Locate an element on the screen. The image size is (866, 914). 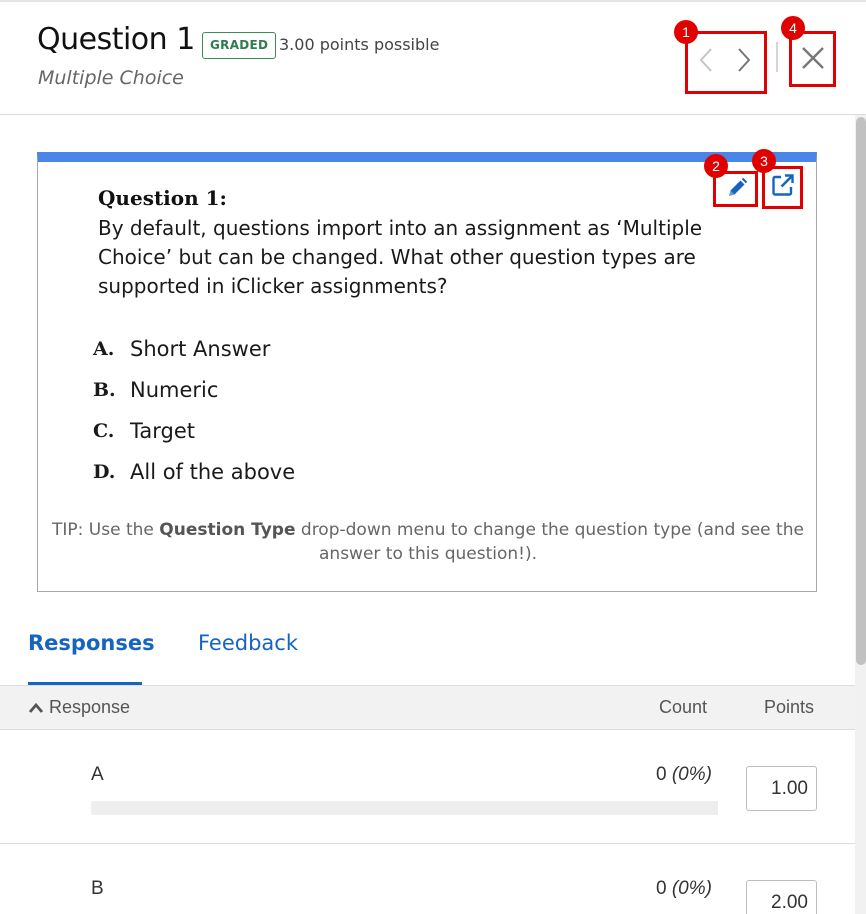
response-label: A is located at coordinates (97, 774).